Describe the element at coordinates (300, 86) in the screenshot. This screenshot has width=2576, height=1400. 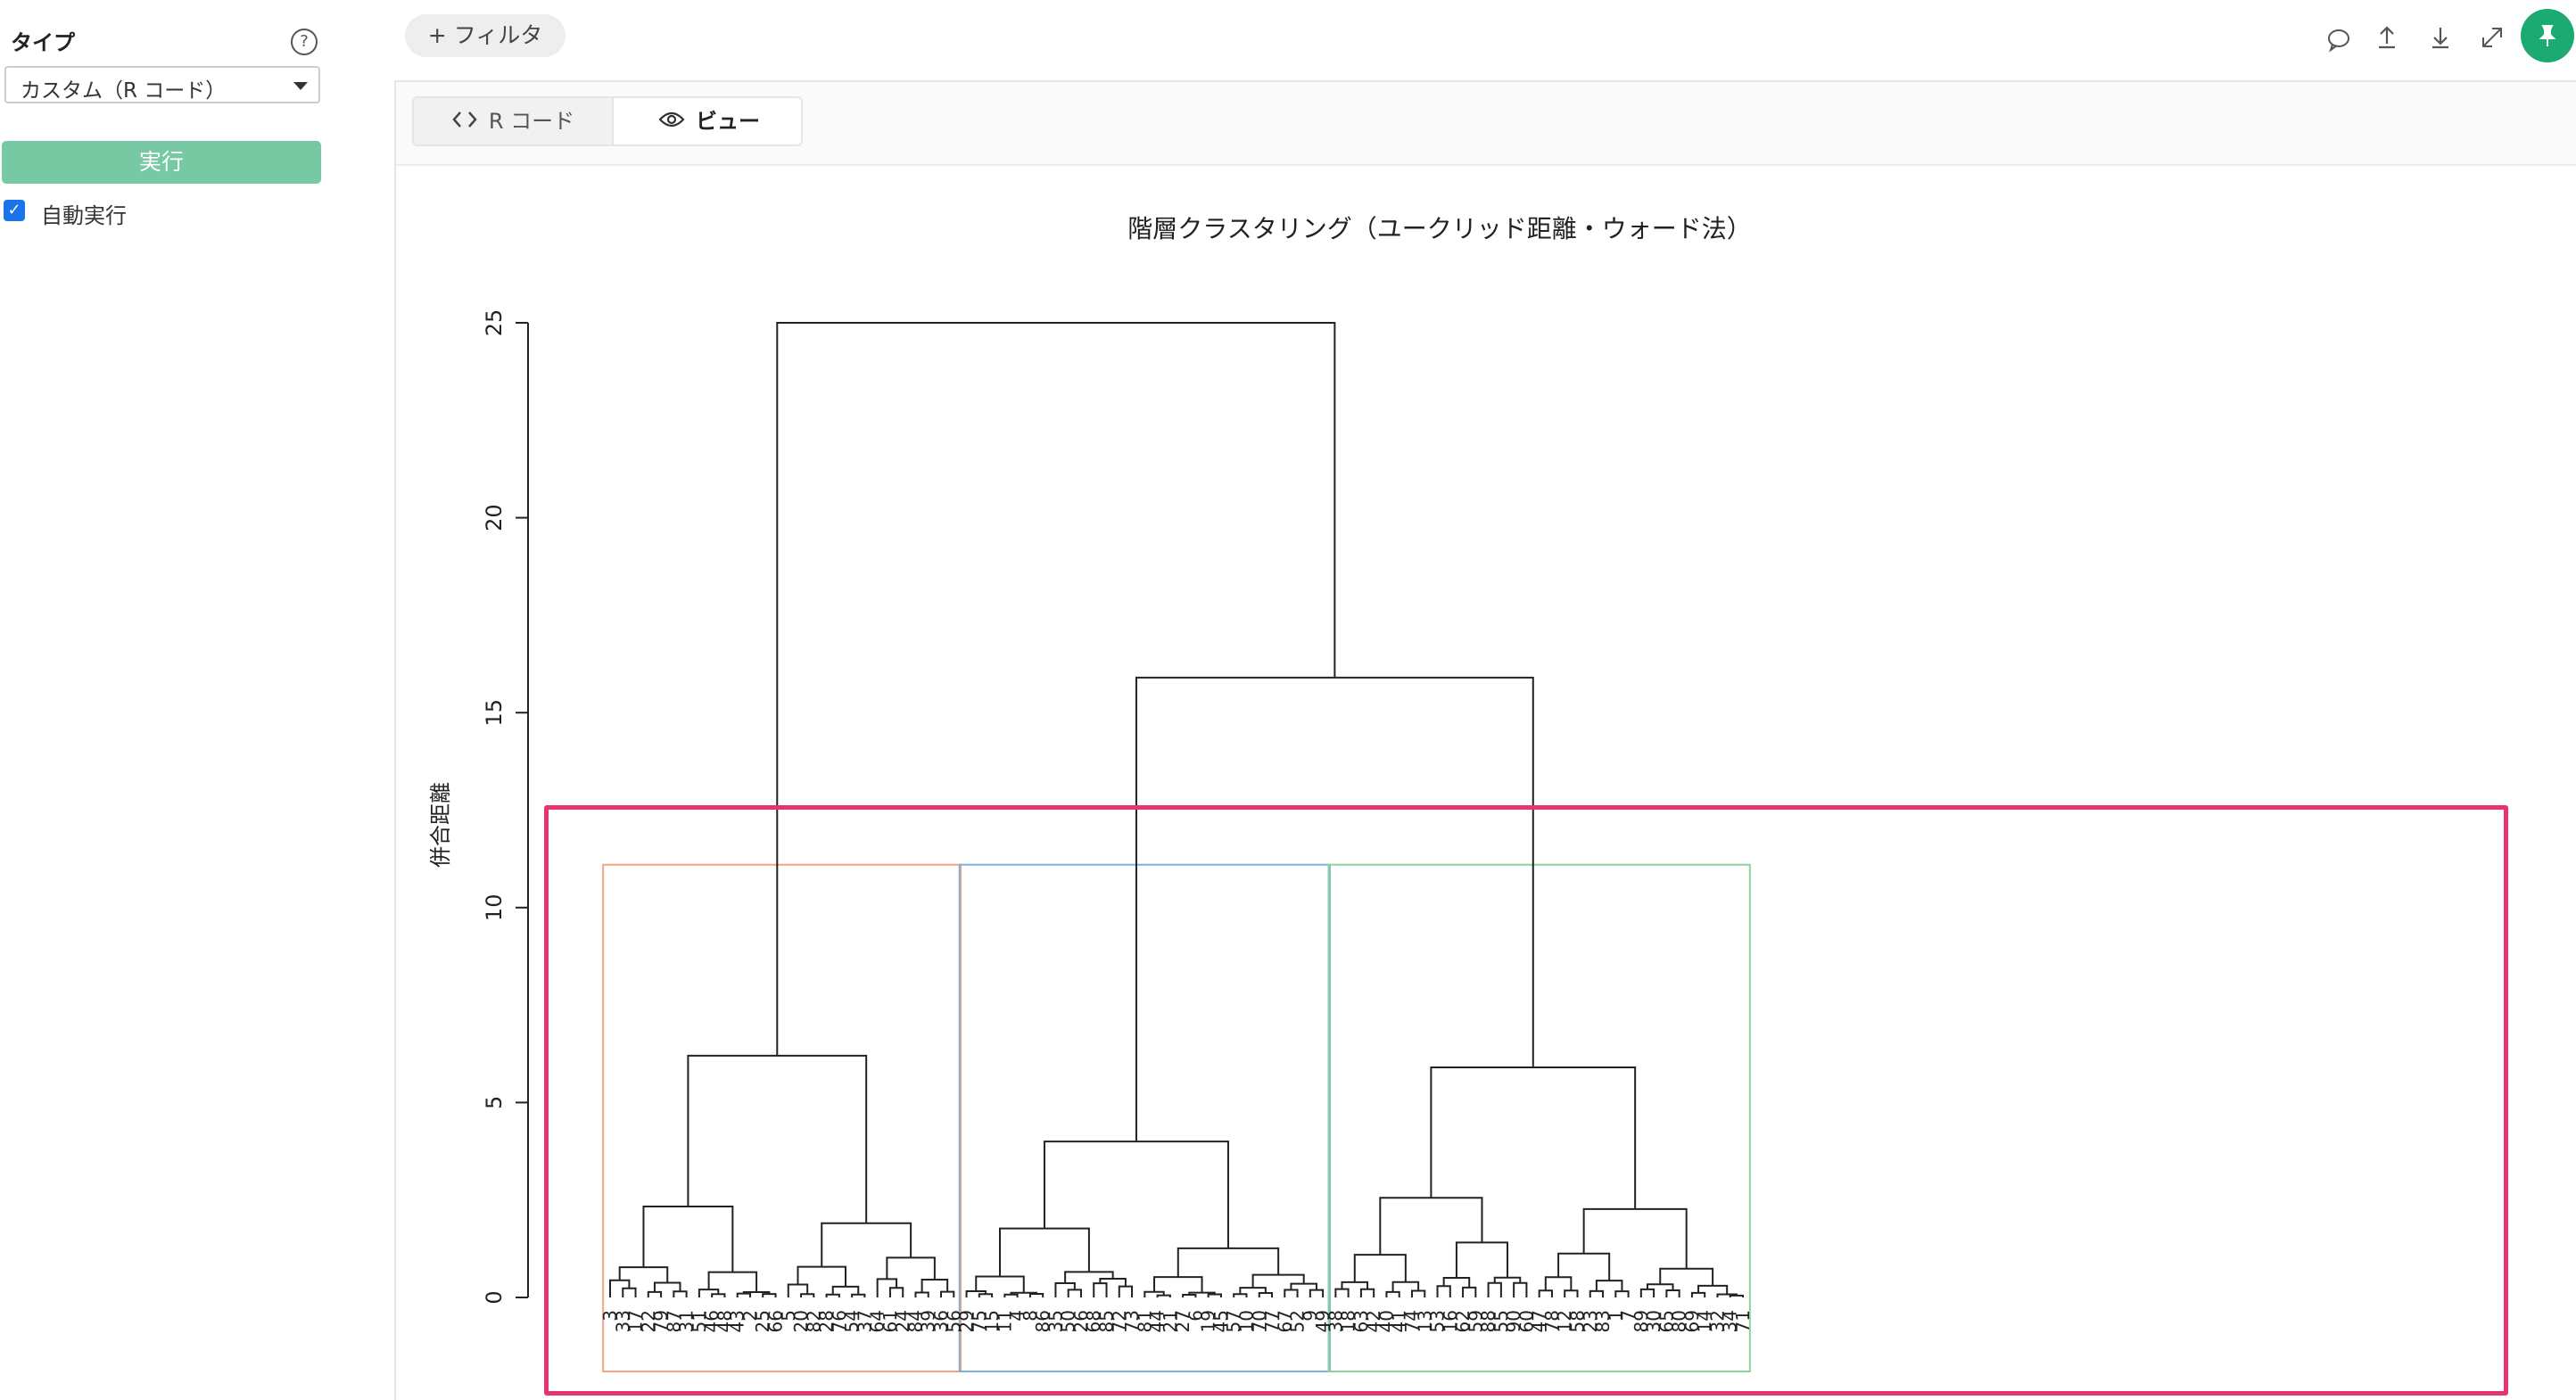
I see `caret-down-icon` at that location.